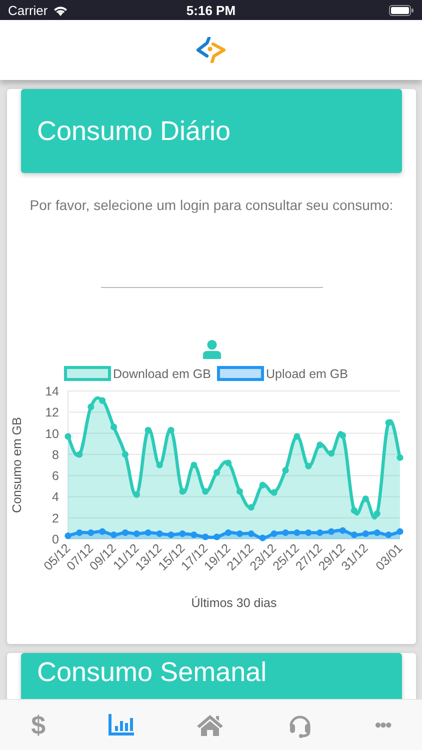 The image size is (422, 750). I want to click on clock-time: 5:16 PM, so click(211, 10).